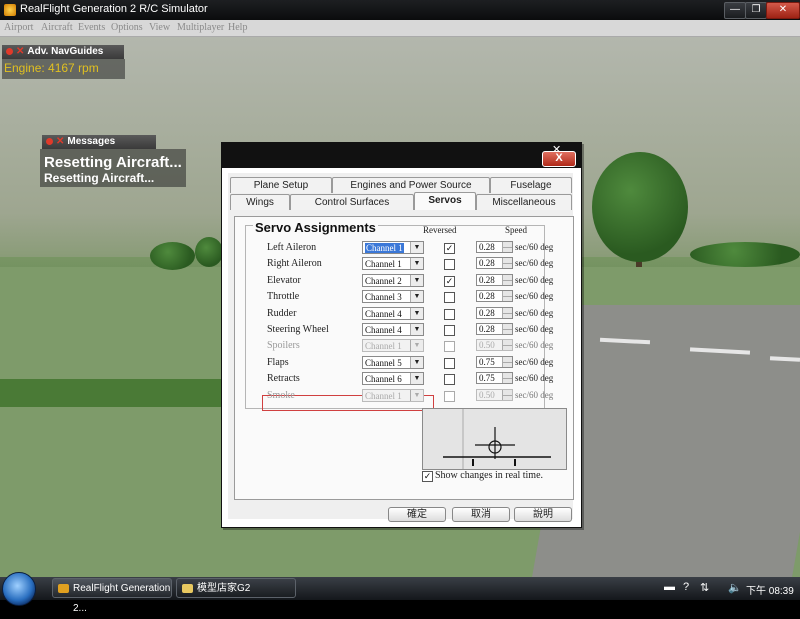 The width and height of the screenshot is (800, 619). Describe the element at coordinates (704, 587) in the screenshot. I see `network-icon: ⇅` at that location.